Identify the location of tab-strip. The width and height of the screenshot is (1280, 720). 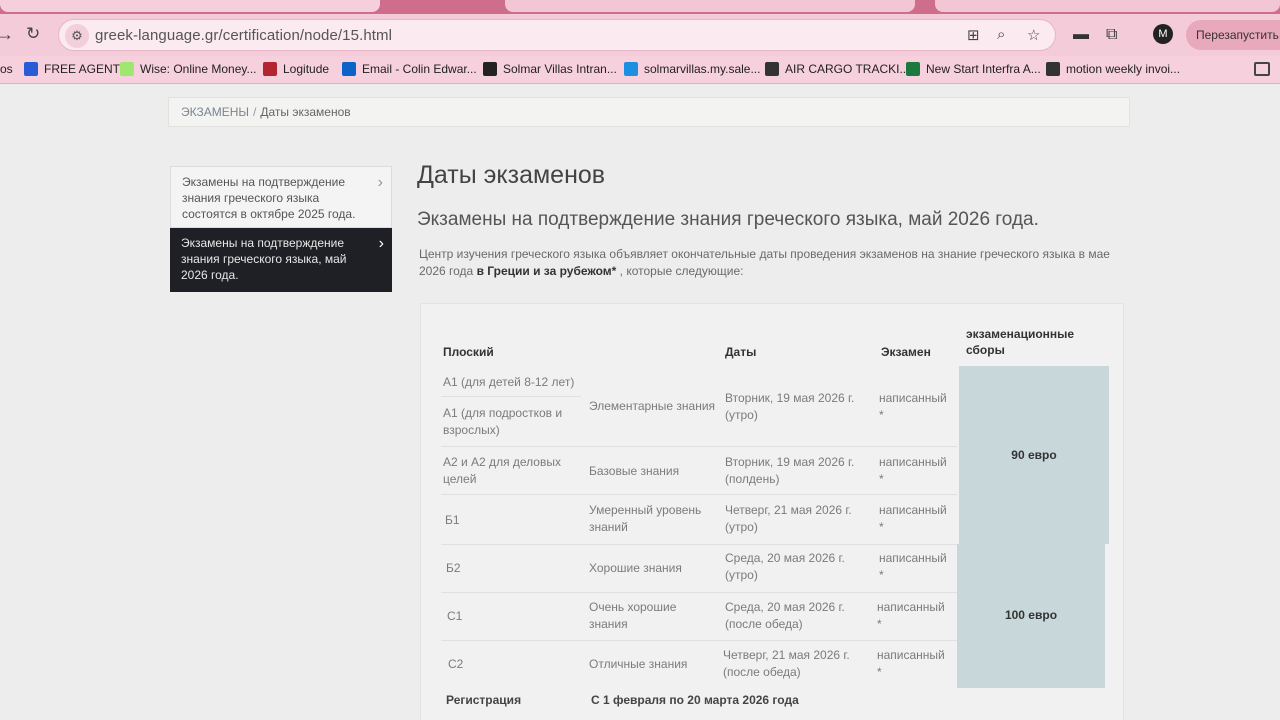
(640, 7).